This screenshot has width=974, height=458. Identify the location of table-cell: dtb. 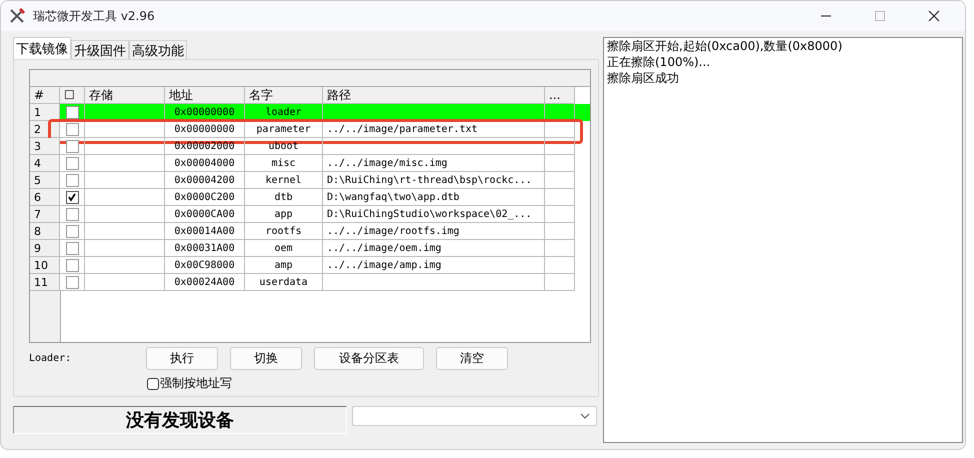
(284, 197).